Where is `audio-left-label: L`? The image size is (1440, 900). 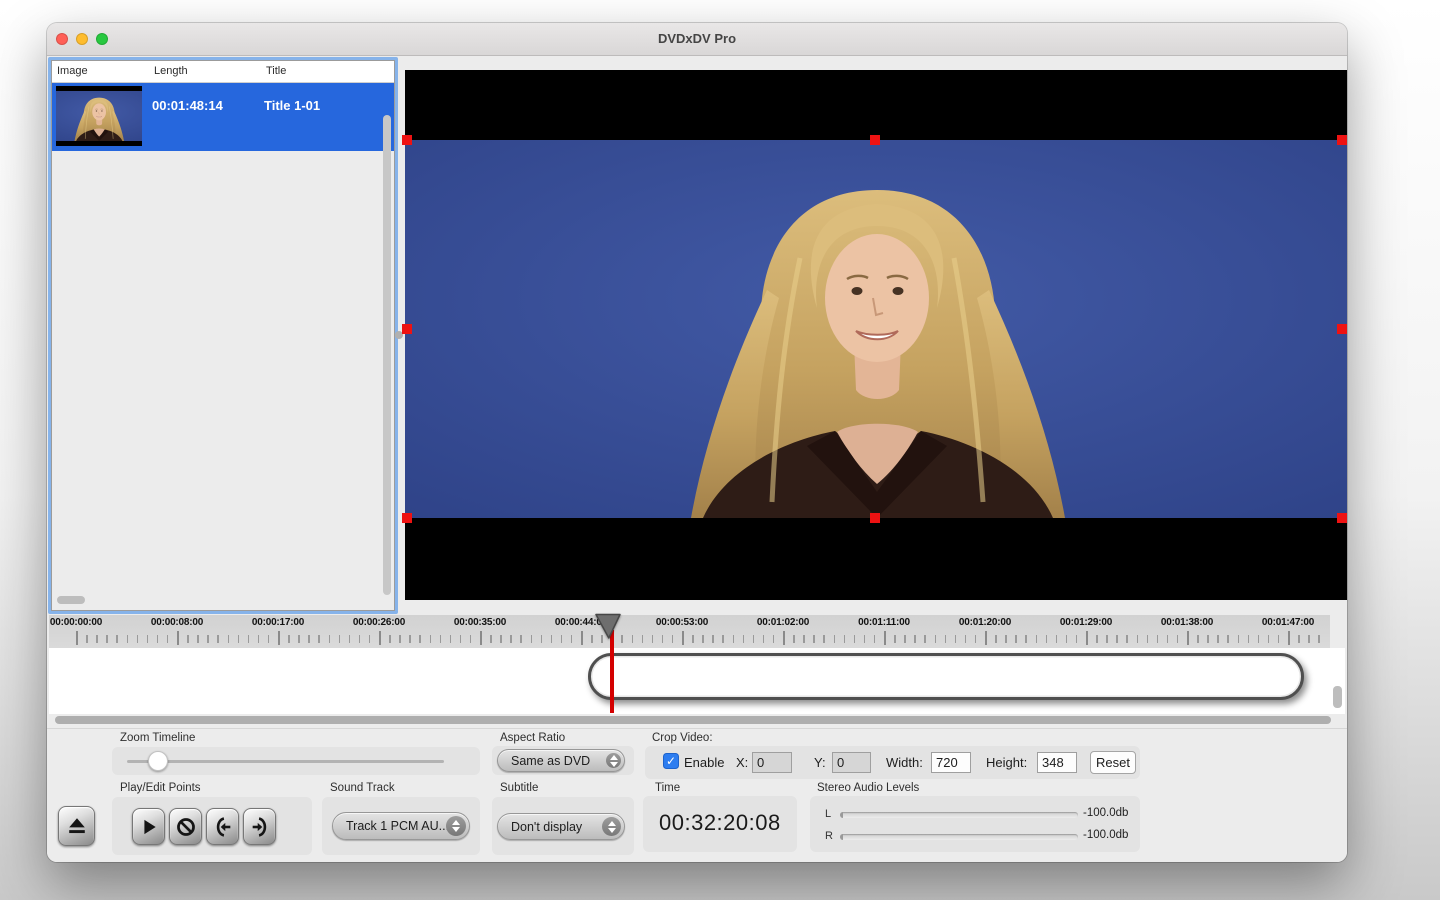 audio-left-label: L is located at coordinates (828, 814).